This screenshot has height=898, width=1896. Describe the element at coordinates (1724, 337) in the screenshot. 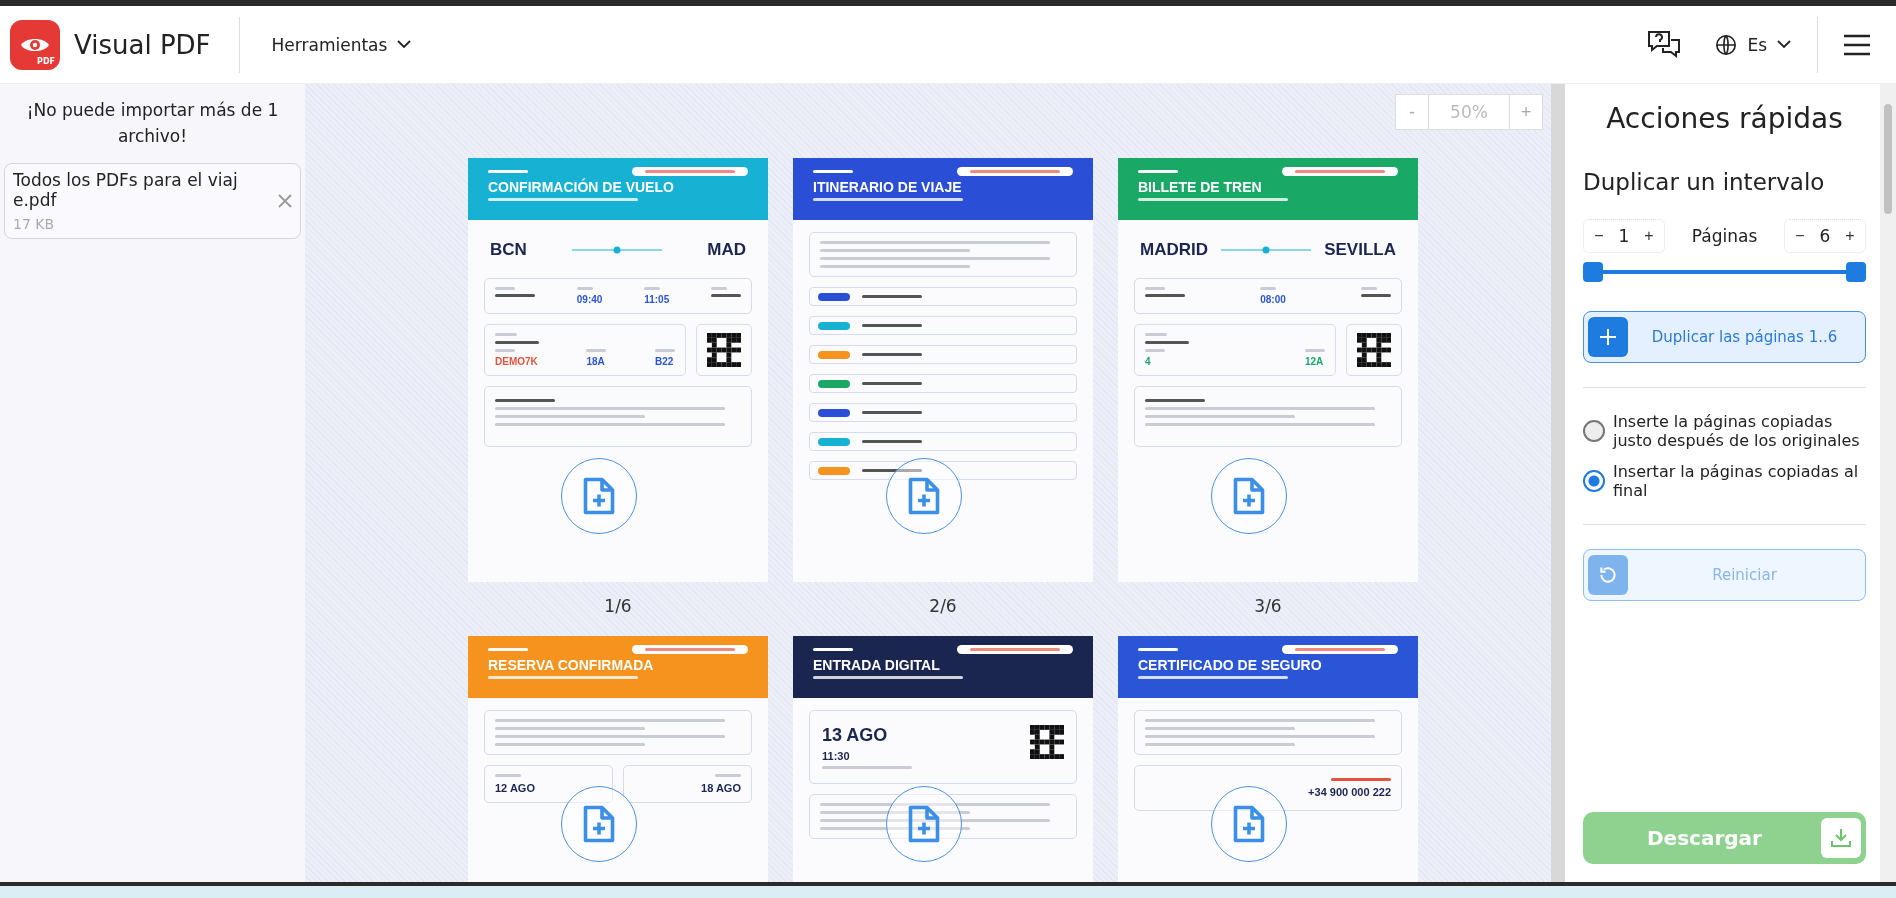

I see `duplicate-pages-button: Duplicar las páginas 1..6` at that location.